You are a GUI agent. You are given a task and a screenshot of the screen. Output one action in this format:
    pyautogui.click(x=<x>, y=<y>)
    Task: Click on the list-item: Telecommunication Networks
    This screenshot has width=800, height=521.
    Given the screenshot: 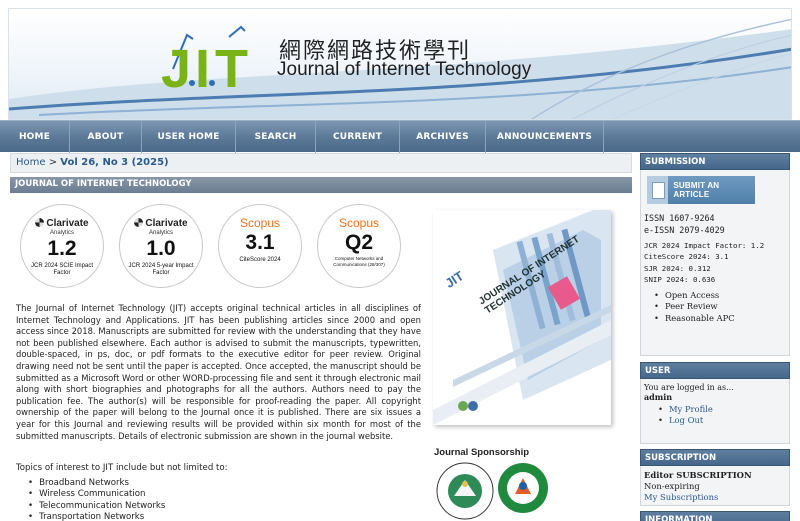 What is the action you would take?
    pyautogui.click(x=96, y=506)
    